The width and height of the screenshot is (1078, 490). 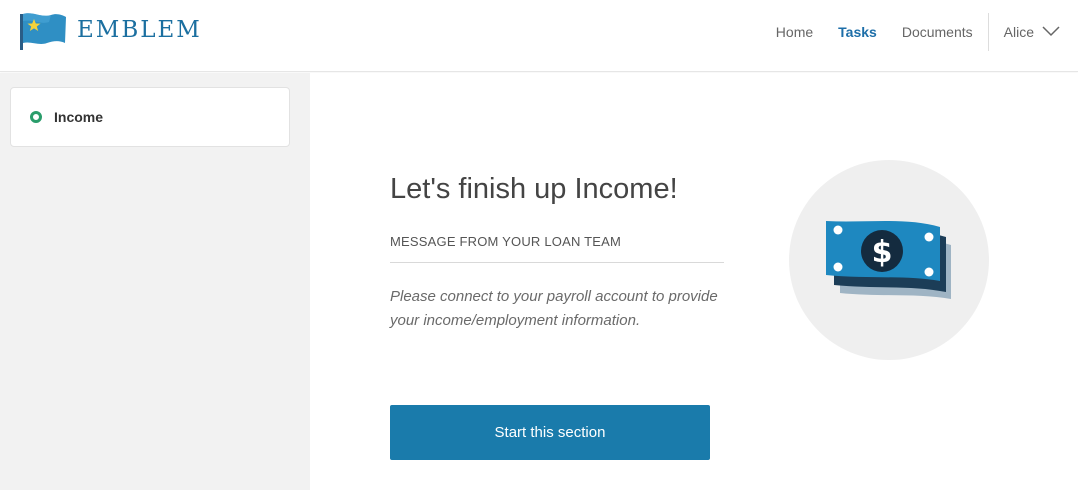 I want to click on message-heading: MESSAGE FROM YOUR LOAN TEAM, so click(x=506, y=241).